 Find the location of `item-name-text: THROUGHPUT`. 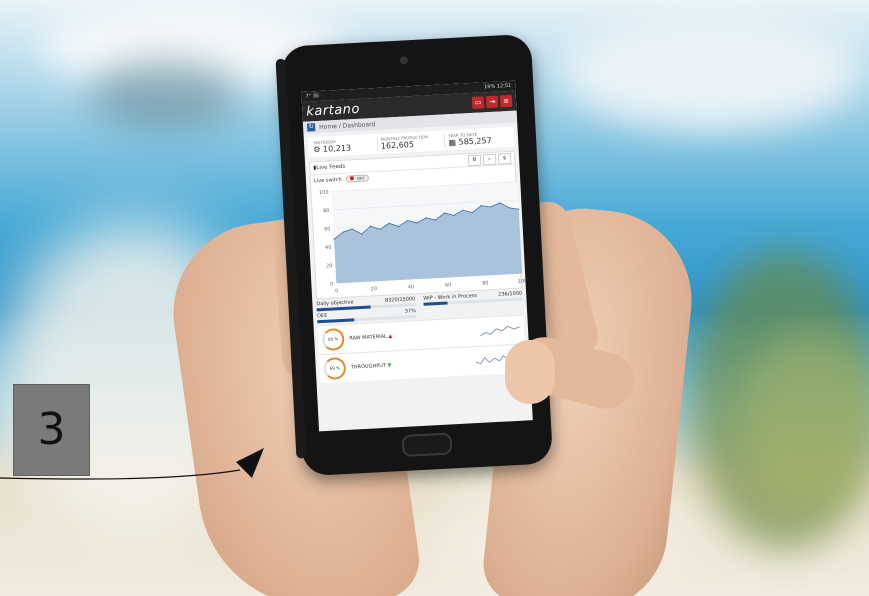

item-name-text: THROUGHPUT is located at coordinates (368, 366).